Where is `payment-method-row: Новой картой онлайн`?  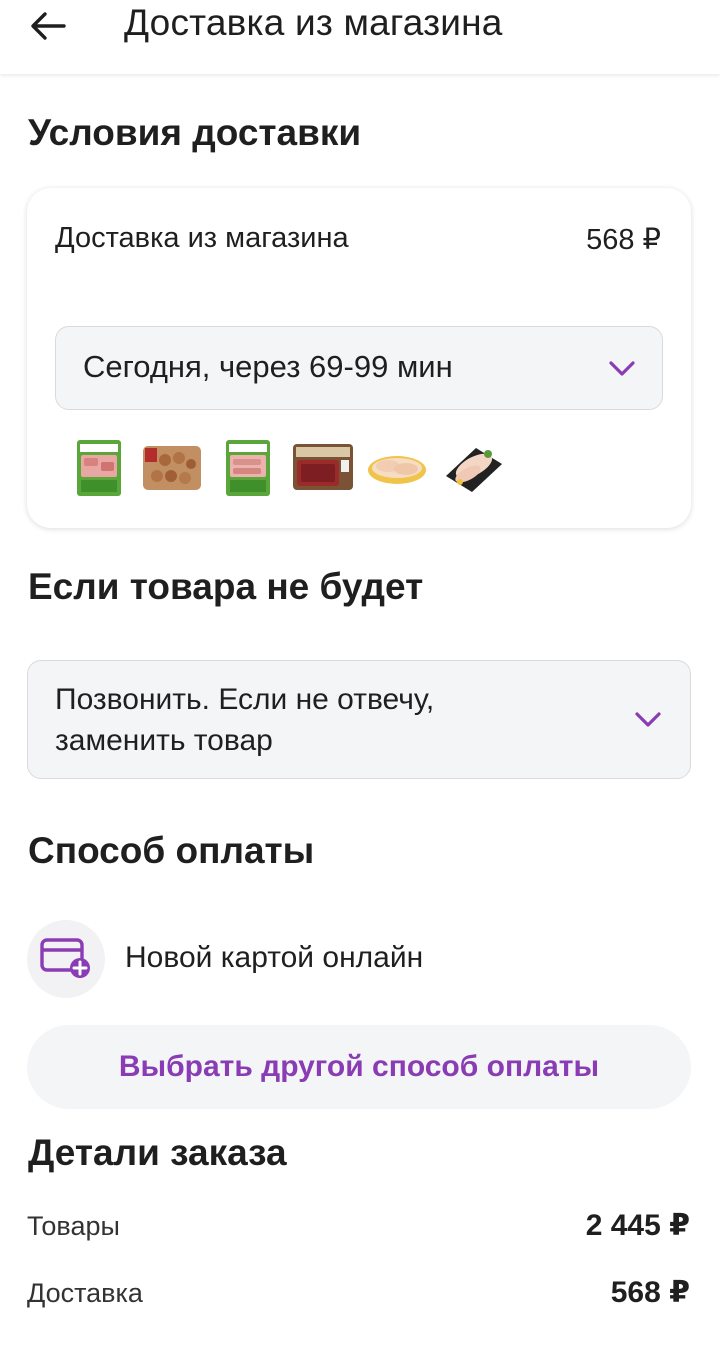 payment-method-row: Новой картой онлайн is located at coordinates (357, 959).